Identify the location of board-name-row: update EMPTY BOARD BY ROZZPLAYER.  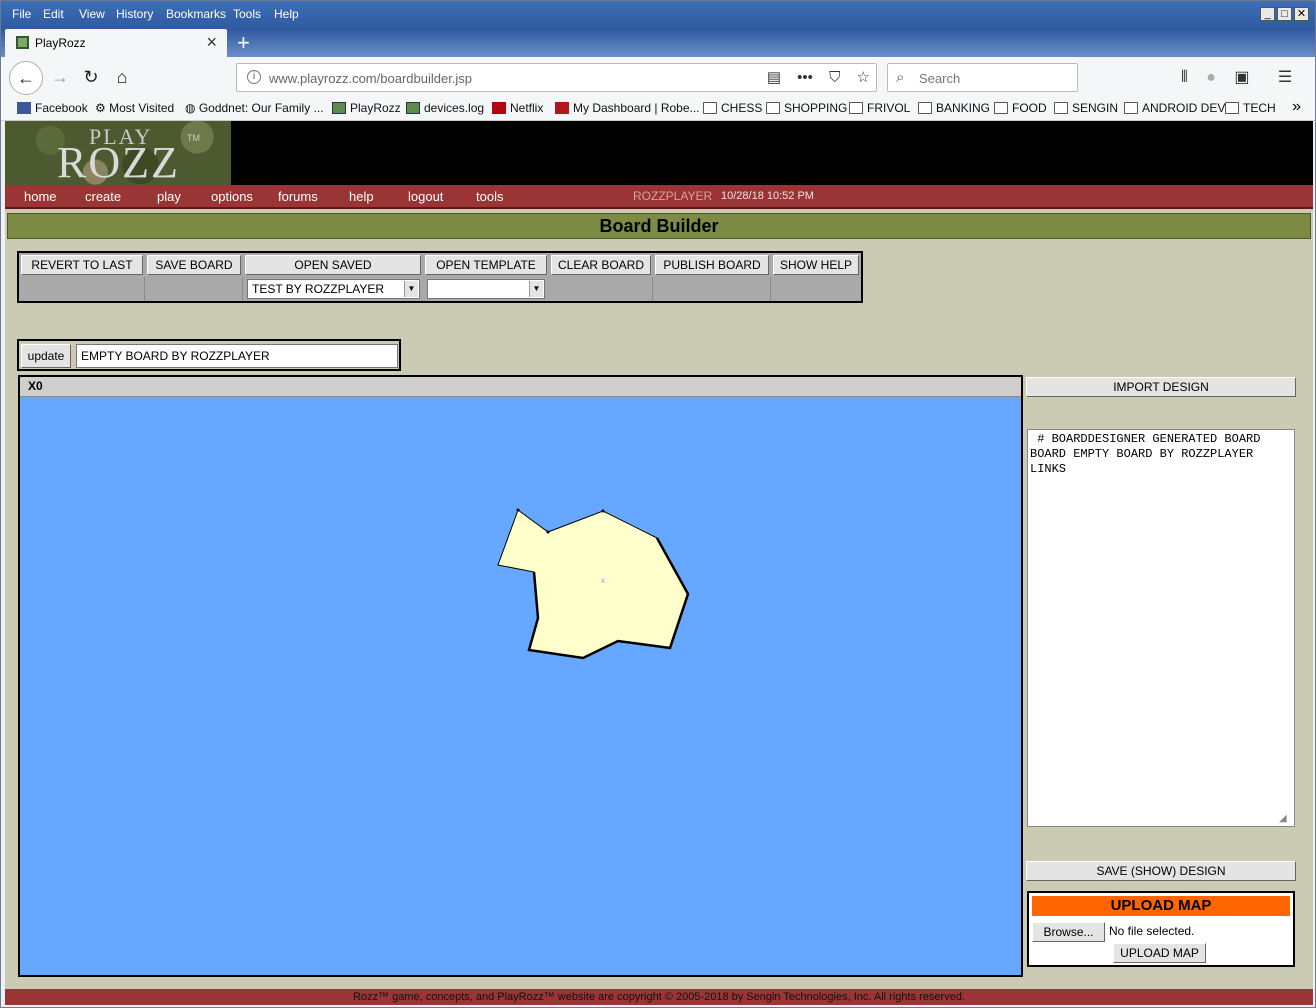
(209, 355).